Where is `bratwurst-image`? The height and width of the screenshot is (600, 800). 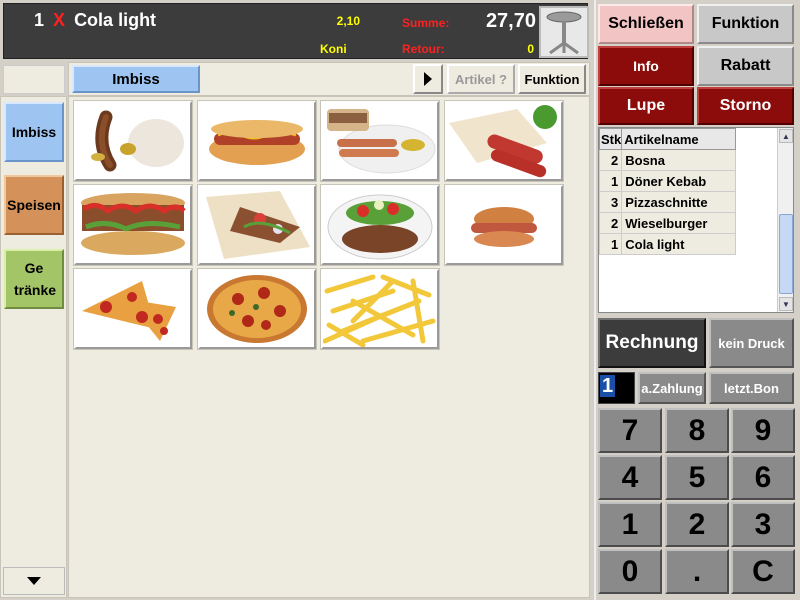 bratwurst-image is located at coordinates (133, 141).